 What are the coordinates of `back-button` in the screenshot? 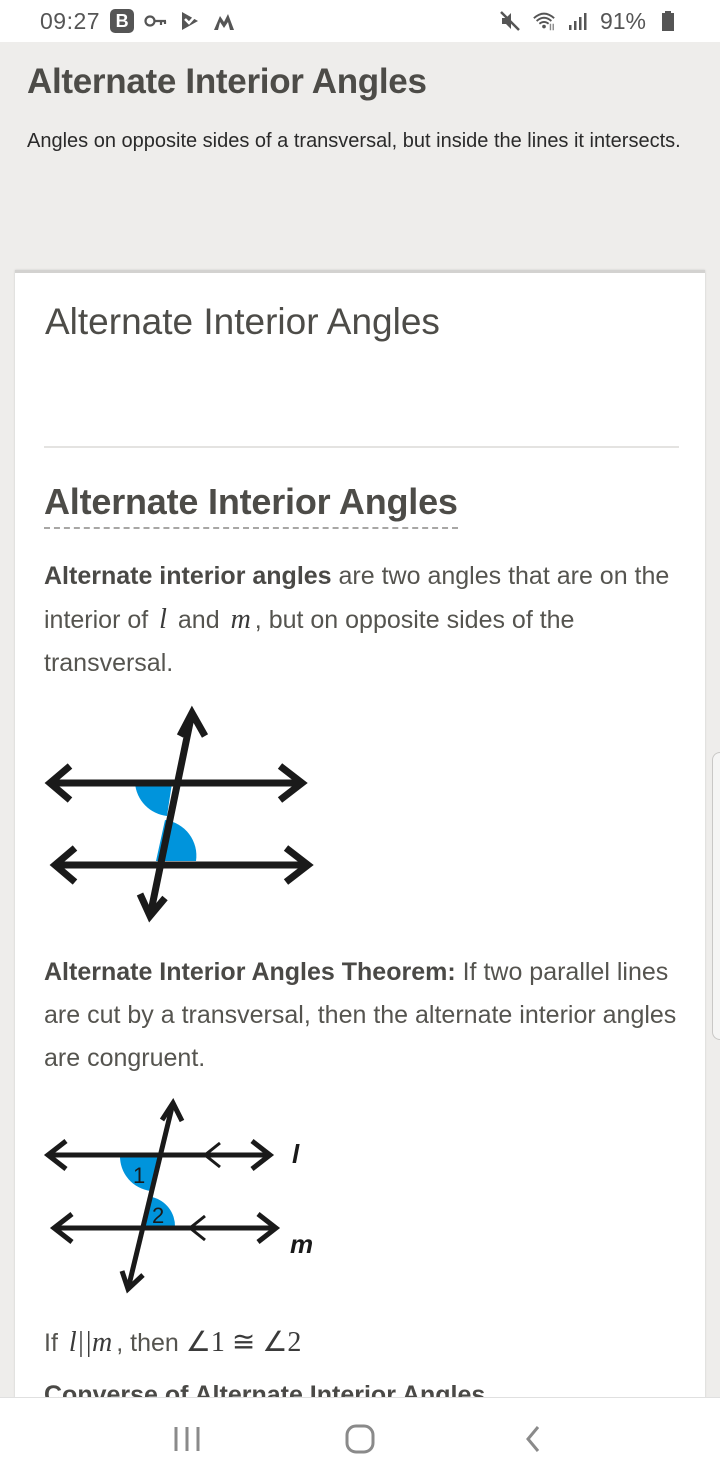 It's located at (533, 1439).